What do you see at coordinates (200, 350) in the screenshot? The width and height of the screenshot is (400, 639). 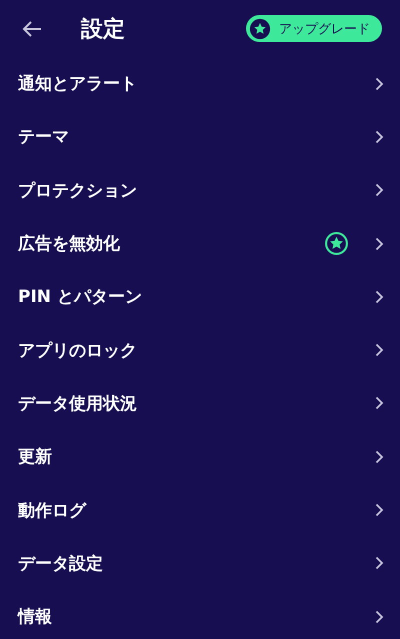 I see `settings-item: アプリのロック` at bounding box center [200, 350].